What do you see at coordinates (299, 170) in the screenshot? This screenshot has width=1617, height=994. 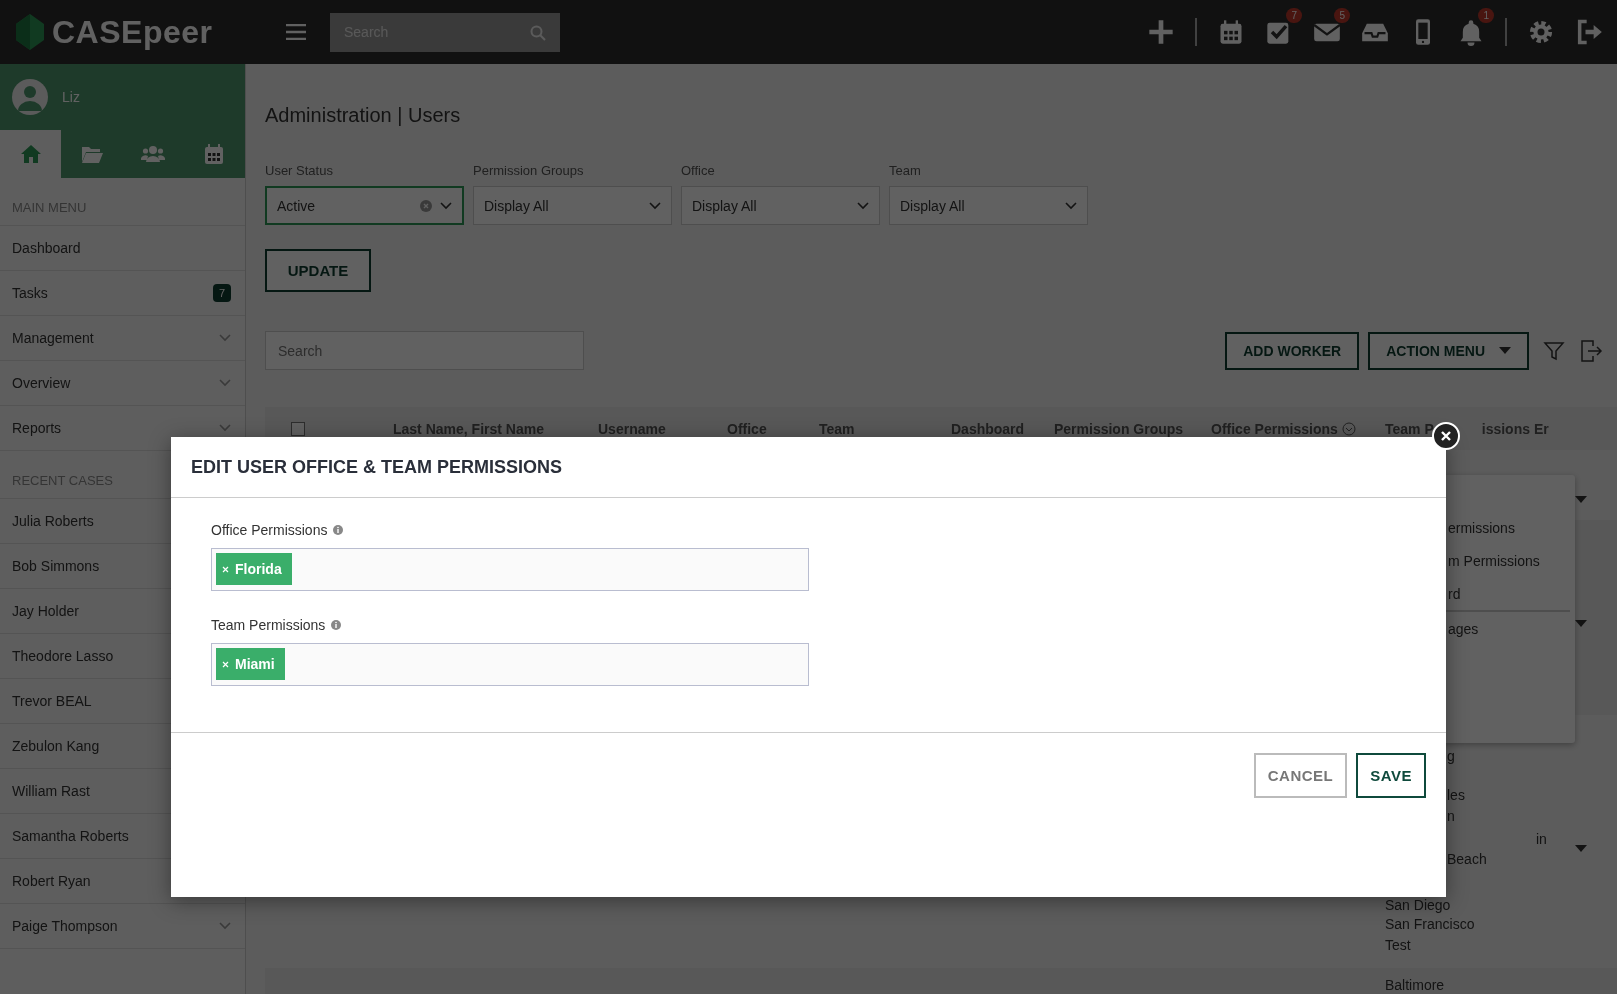 I see `filter-label: User Status` at bounding box center [299, 170].